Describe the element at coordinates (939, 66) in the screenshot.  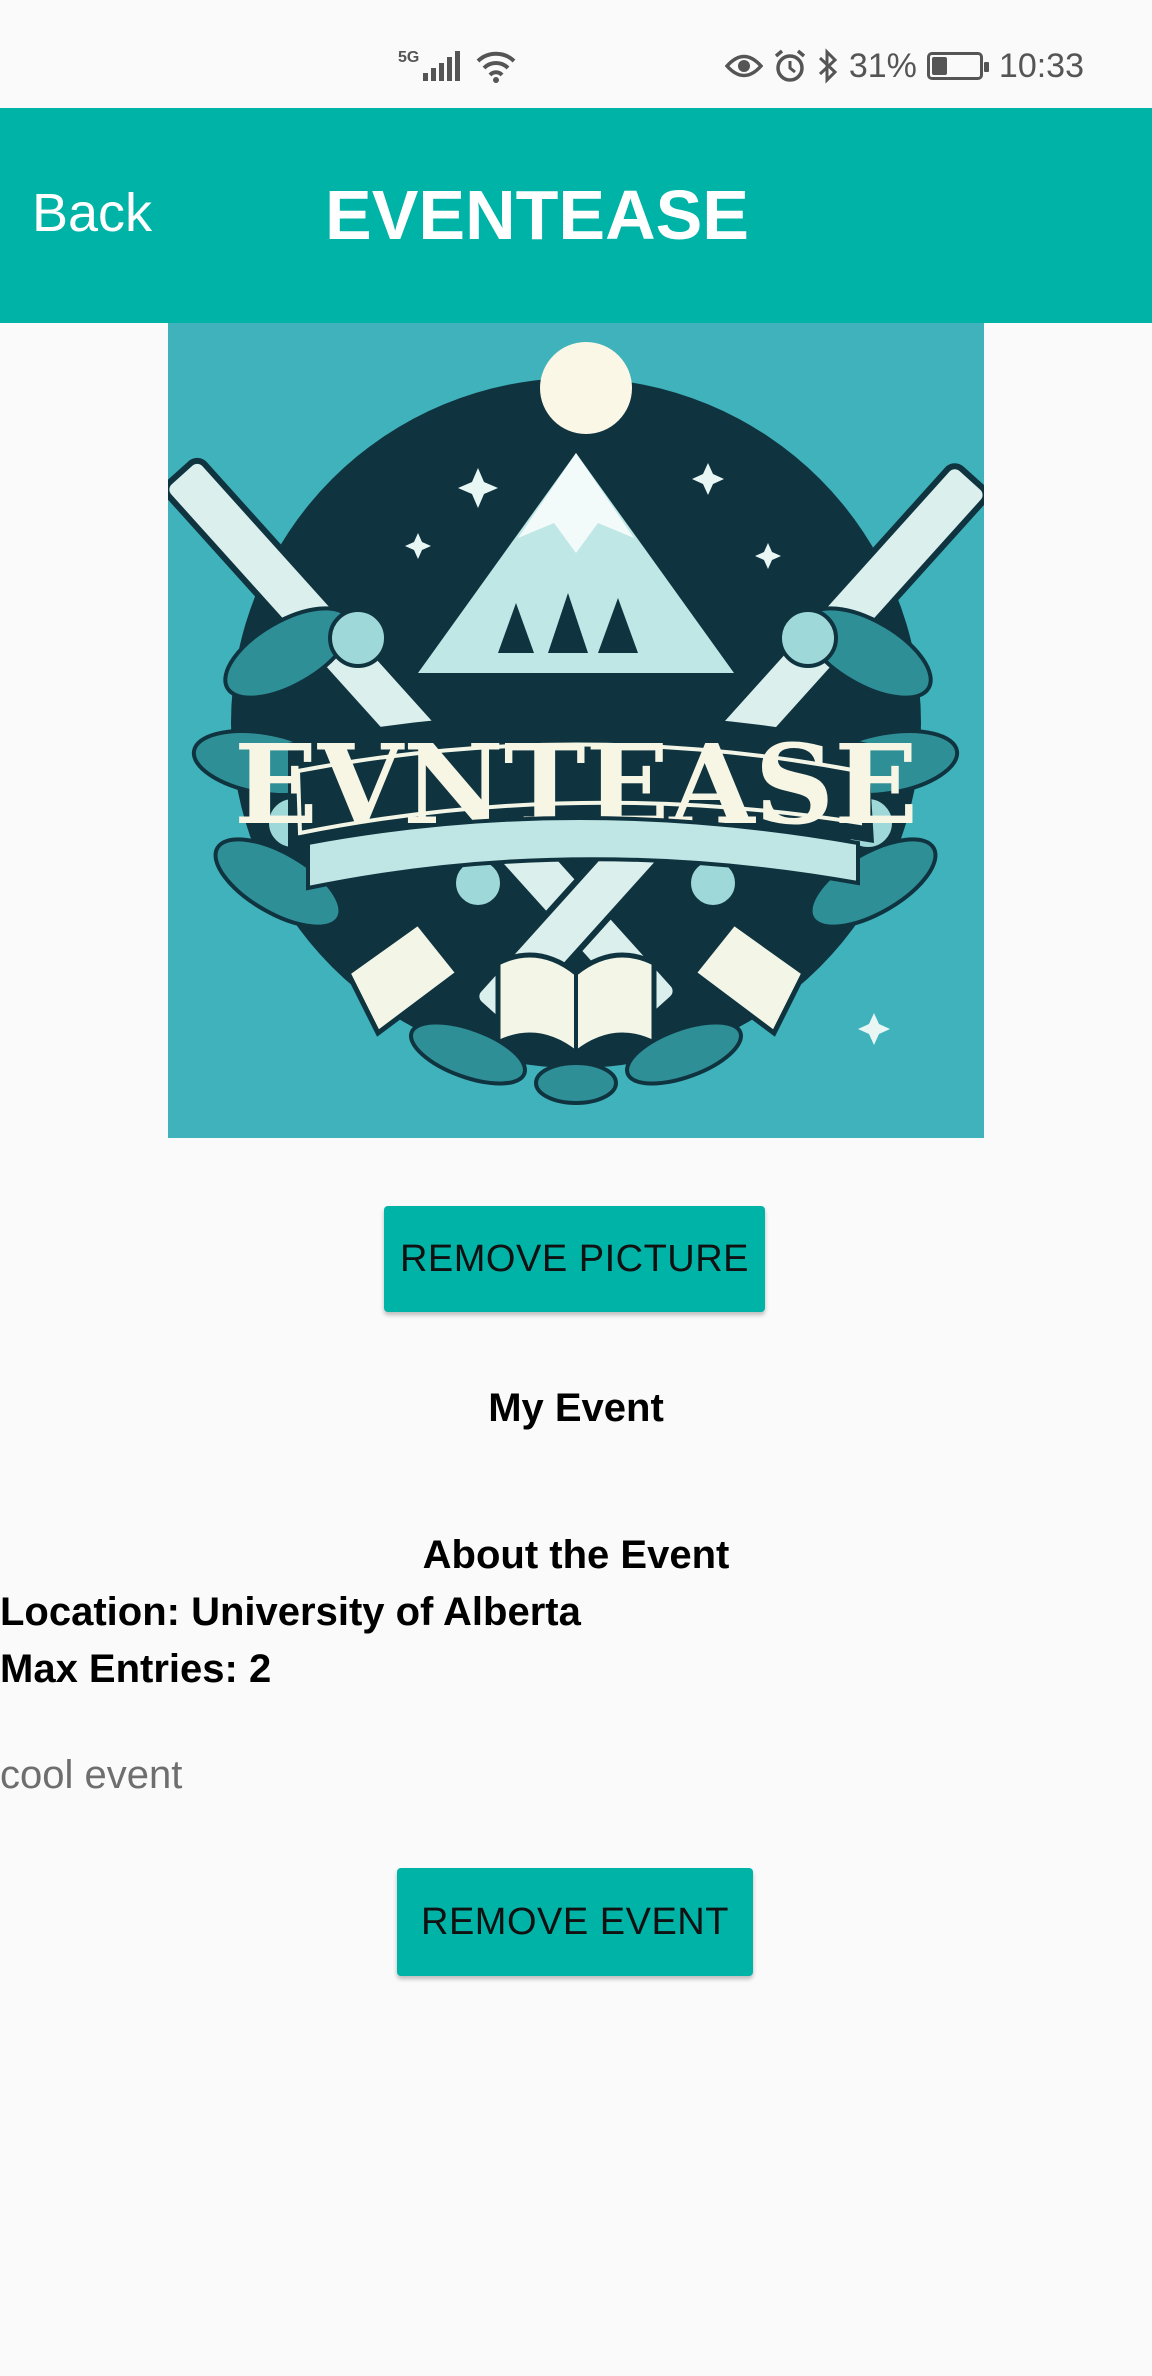
I see `battery-fill` at that location.